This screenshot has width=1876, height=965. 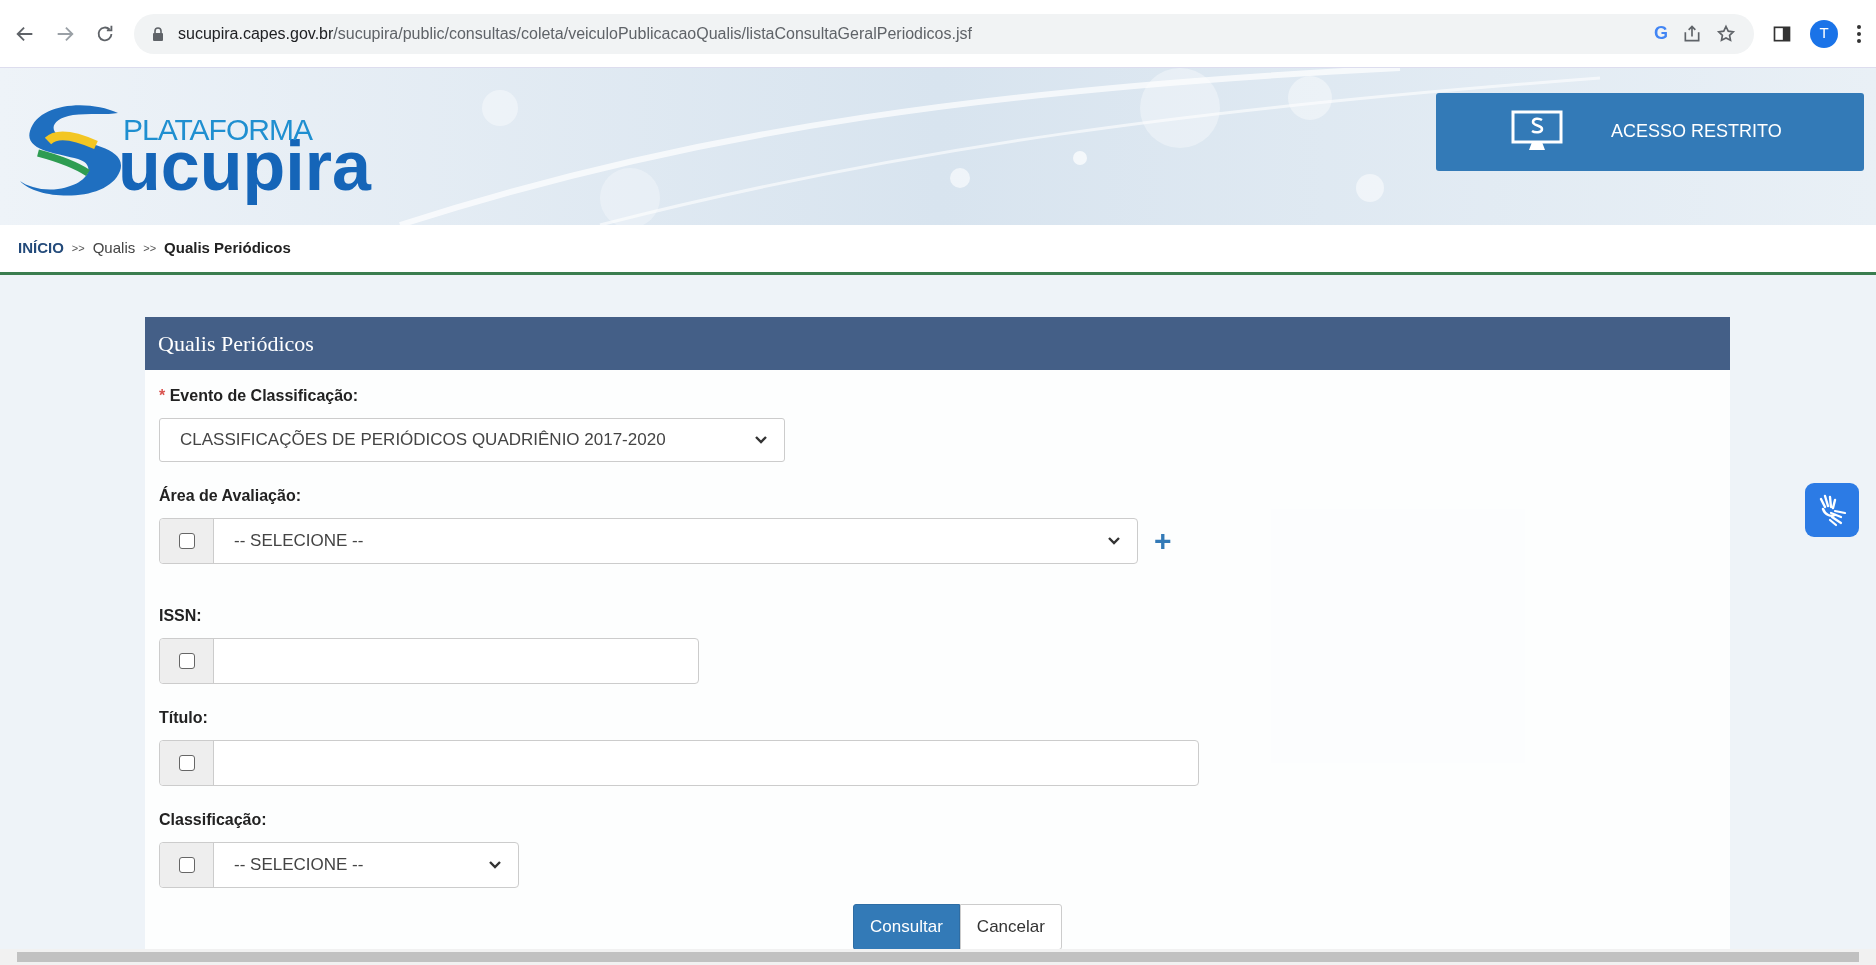 I want to click on restricted-access-button: ACESSO RESTRITO, so click(x=1650, y=131).